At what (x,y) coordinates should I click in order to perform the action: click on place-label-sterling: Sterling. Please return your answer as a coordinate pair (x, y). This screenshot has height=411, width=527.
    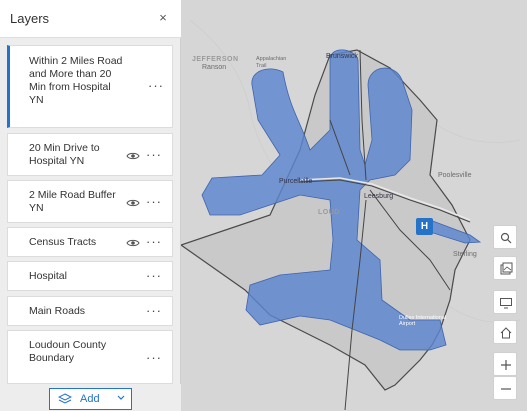
    Looking at the image, I should click on (465, 254).